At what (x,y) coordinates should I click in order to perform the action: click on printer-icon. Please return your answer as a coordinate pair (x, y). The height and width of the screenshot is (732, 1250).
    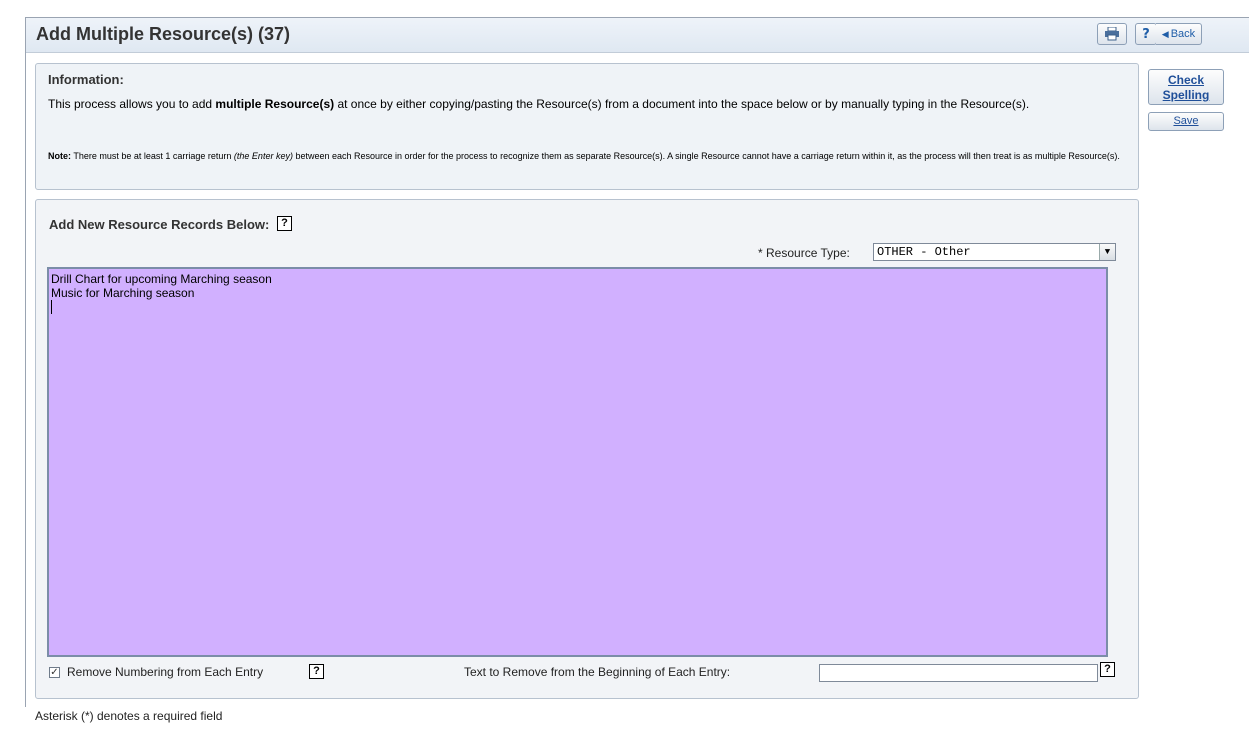
    Looking at the image, I should click on (1112, 34).